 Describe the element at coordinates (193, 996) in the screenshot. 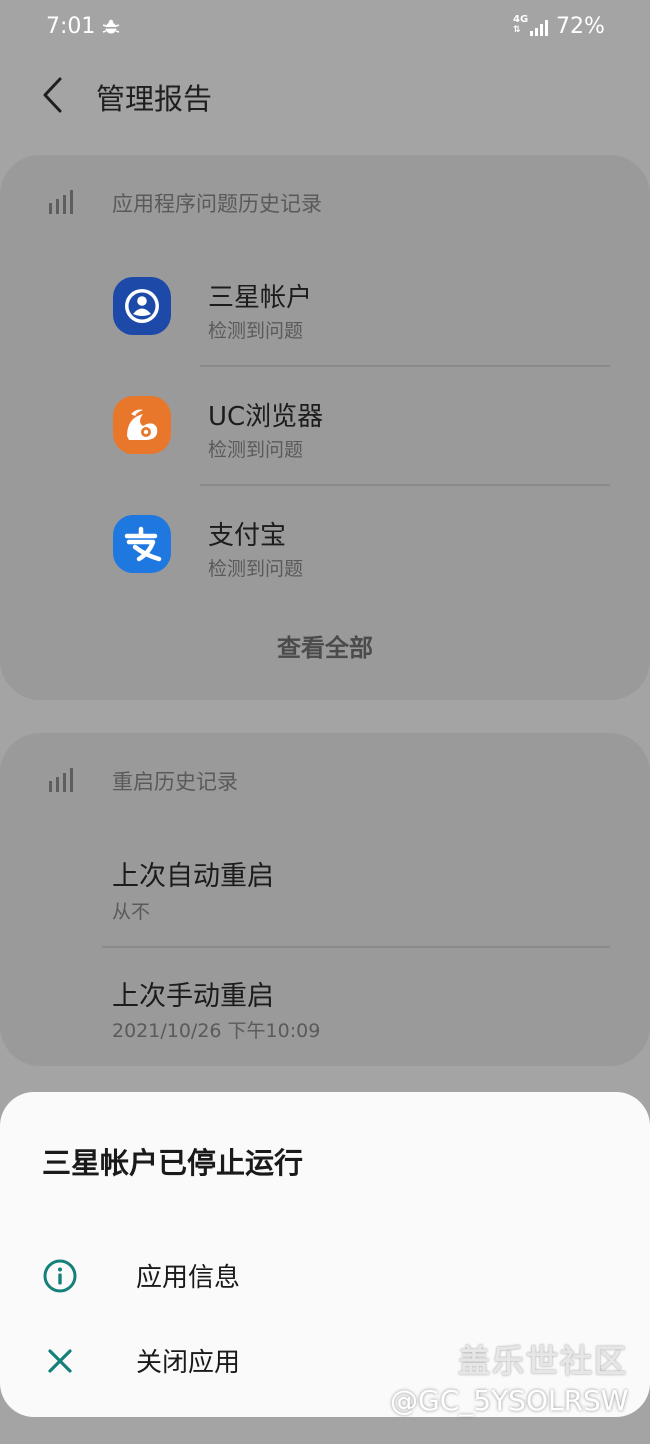

I see `reboot-label: 上次手动重启` at that location.